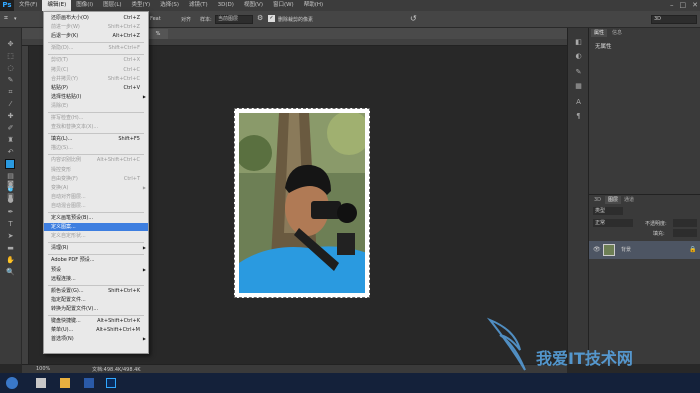  I want to click on menu-item: 还原画布大小(O) Ctrl+Z, so click(96, 18).